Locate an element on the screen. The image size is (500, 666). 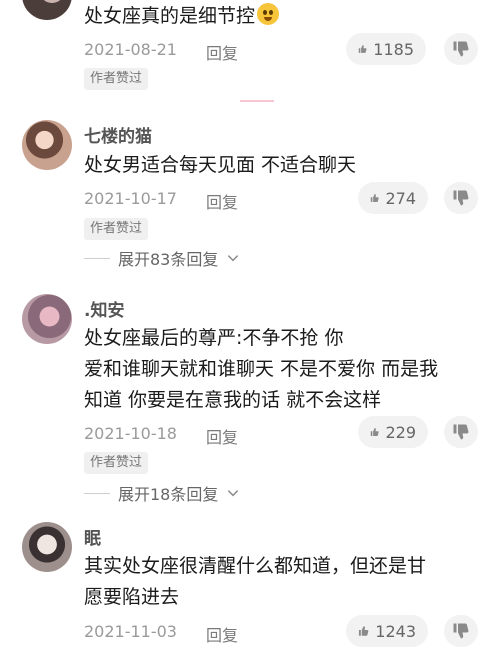
username: 眠 is located at coordinates (92, 536).